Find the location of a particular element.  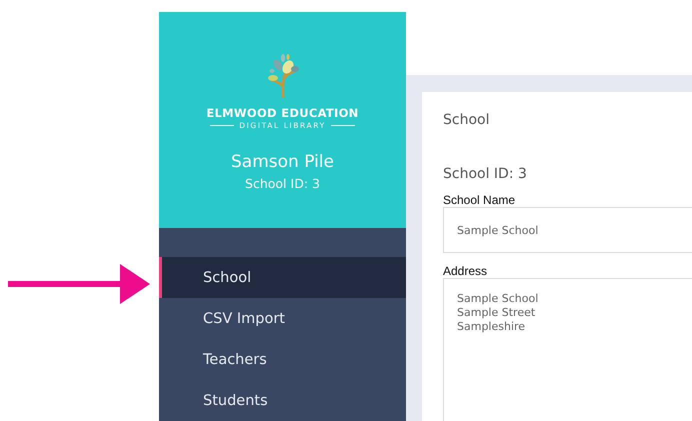

card-title: School is located at coordinates (466, 120).